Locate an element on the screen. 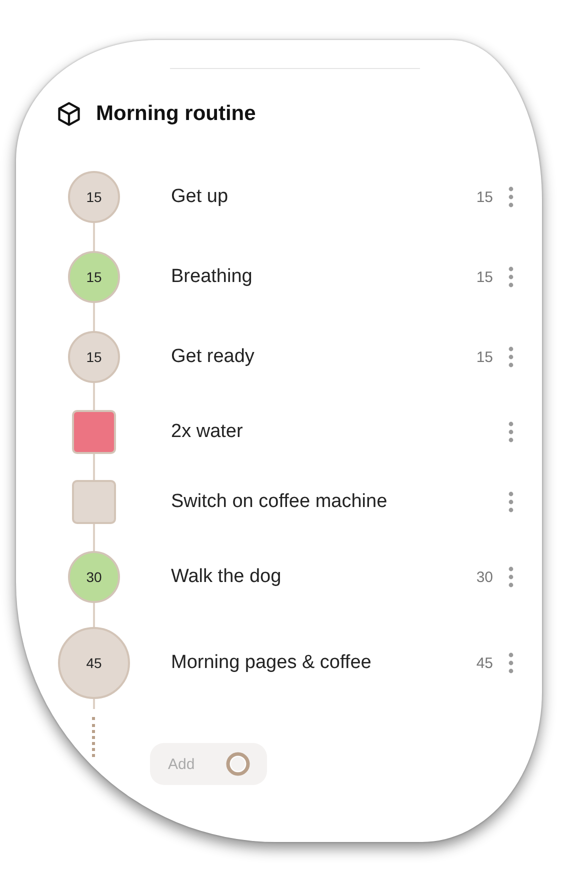  step-duration: 45 is located at coordinates (484, 663).